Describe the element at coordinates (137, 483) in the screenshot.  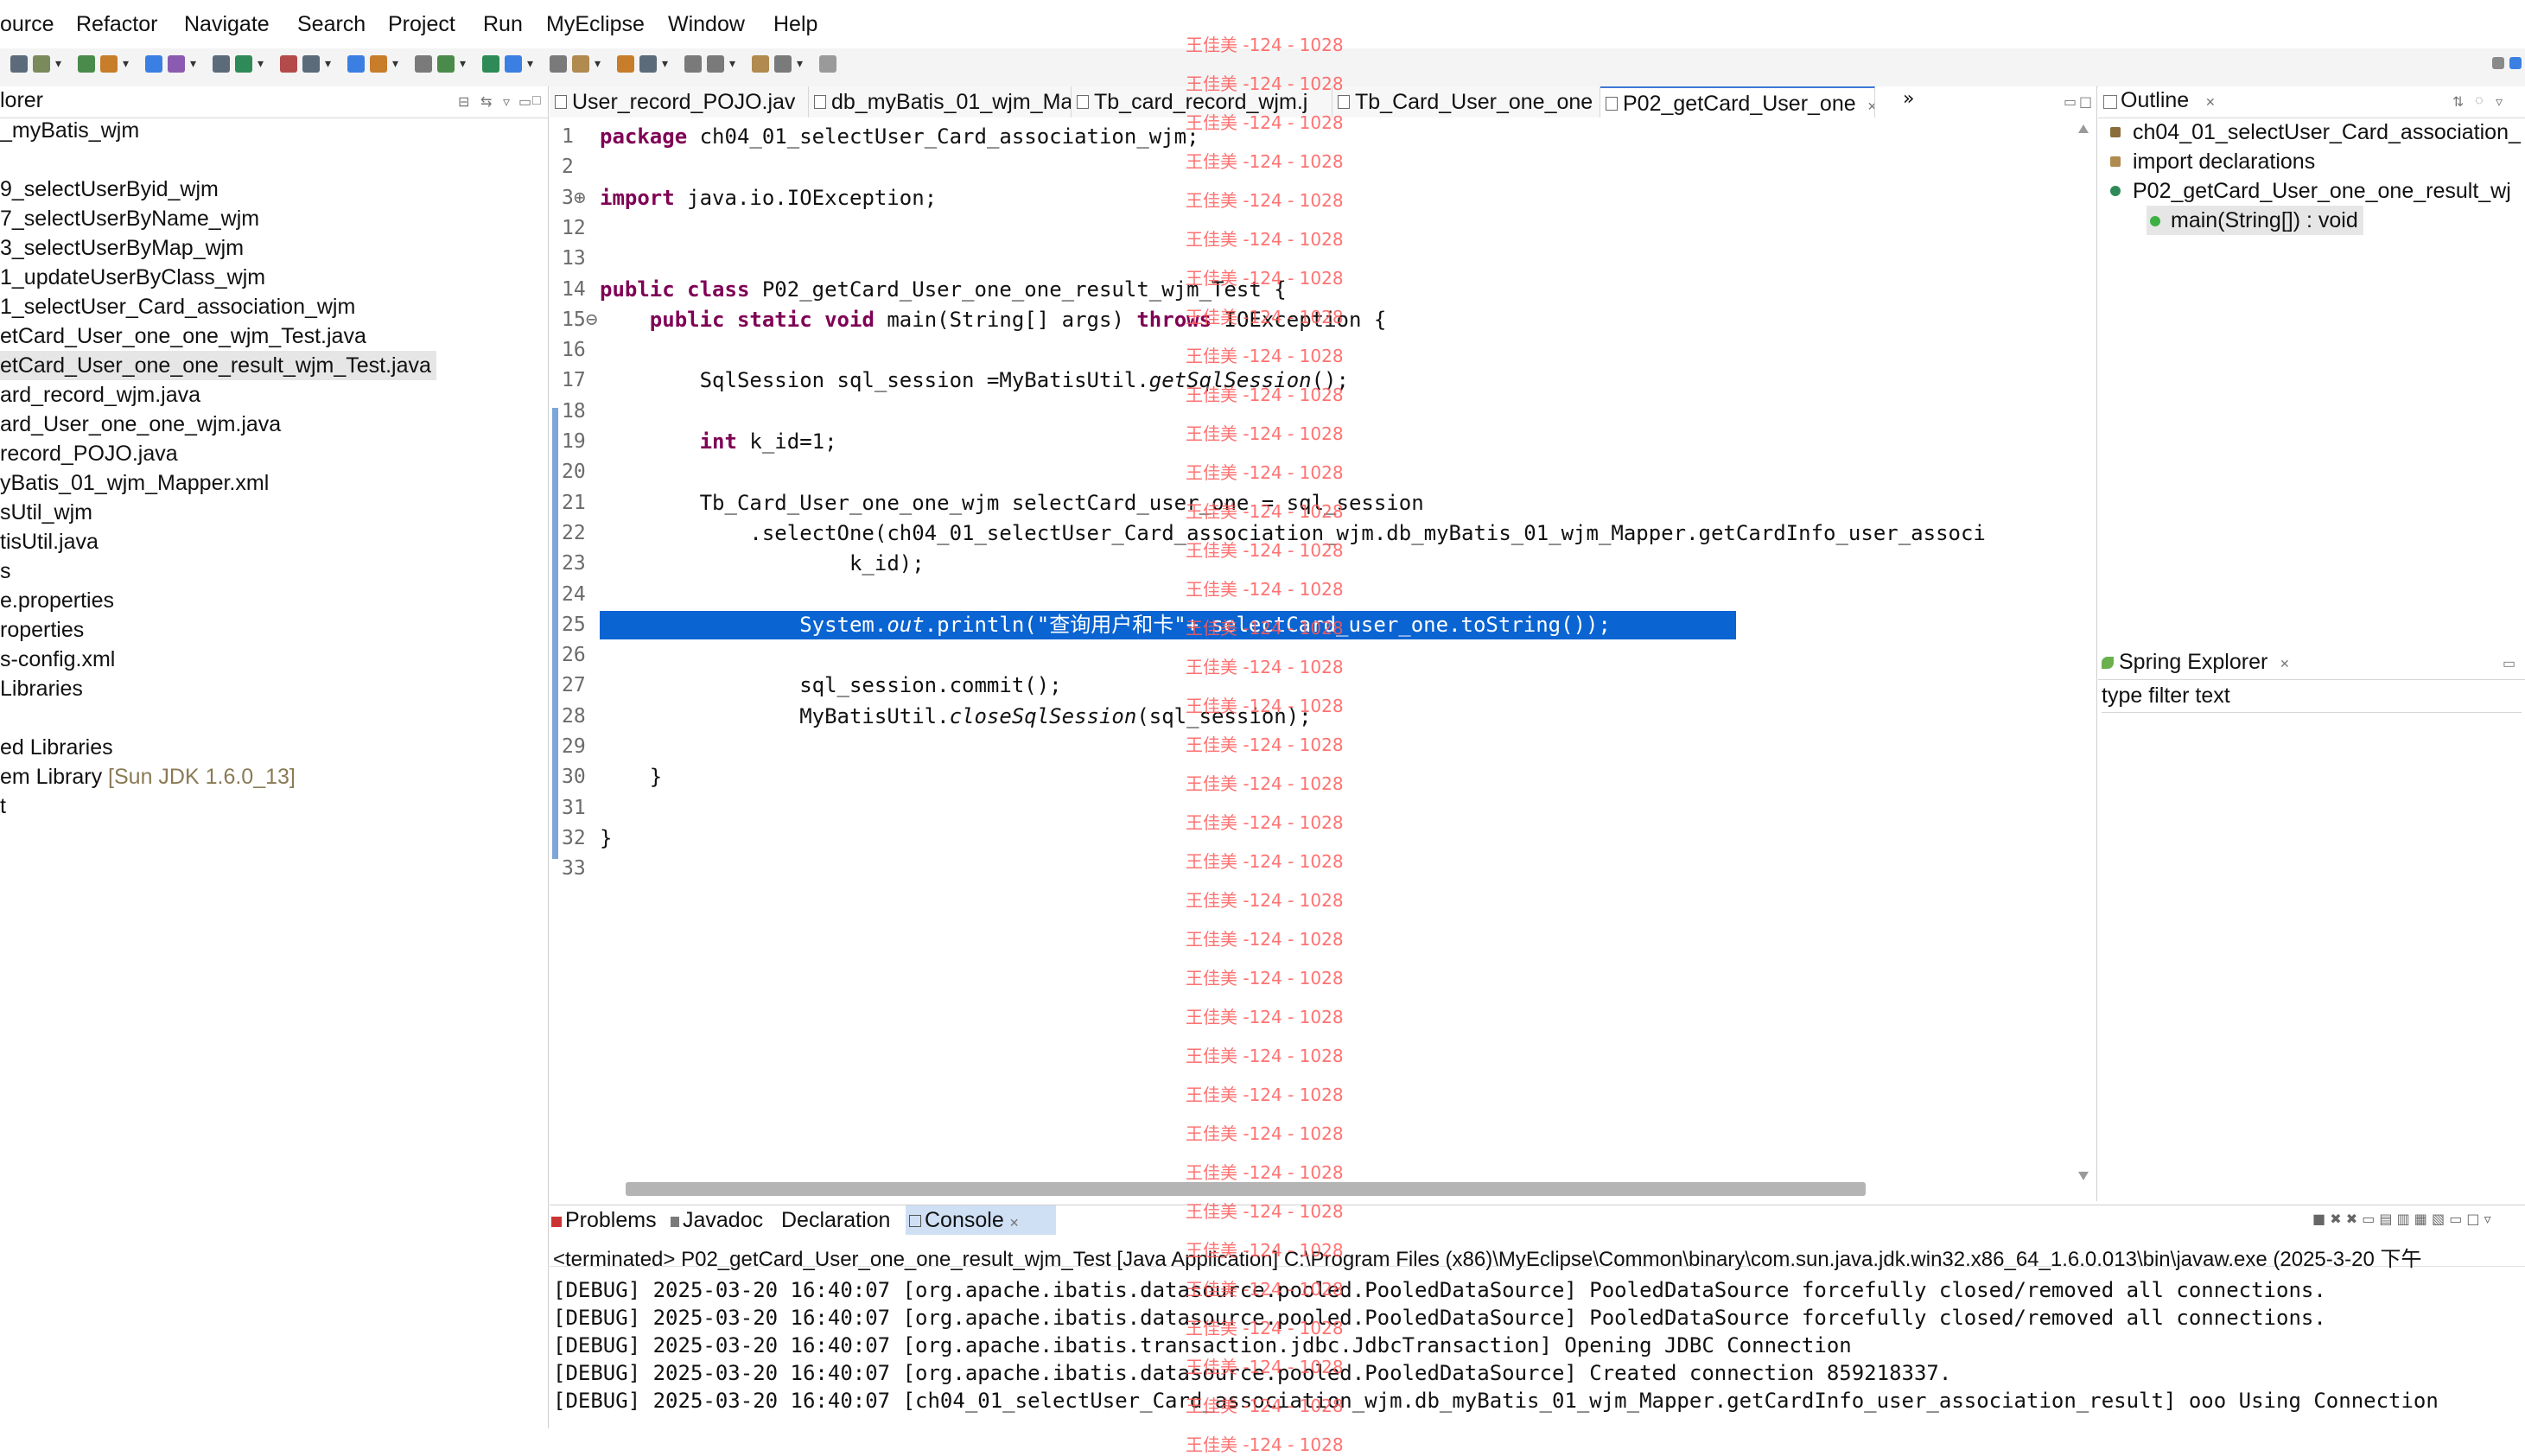
I see `tree-item: yBatis_01_wjm_Mapper.xml` at that location.